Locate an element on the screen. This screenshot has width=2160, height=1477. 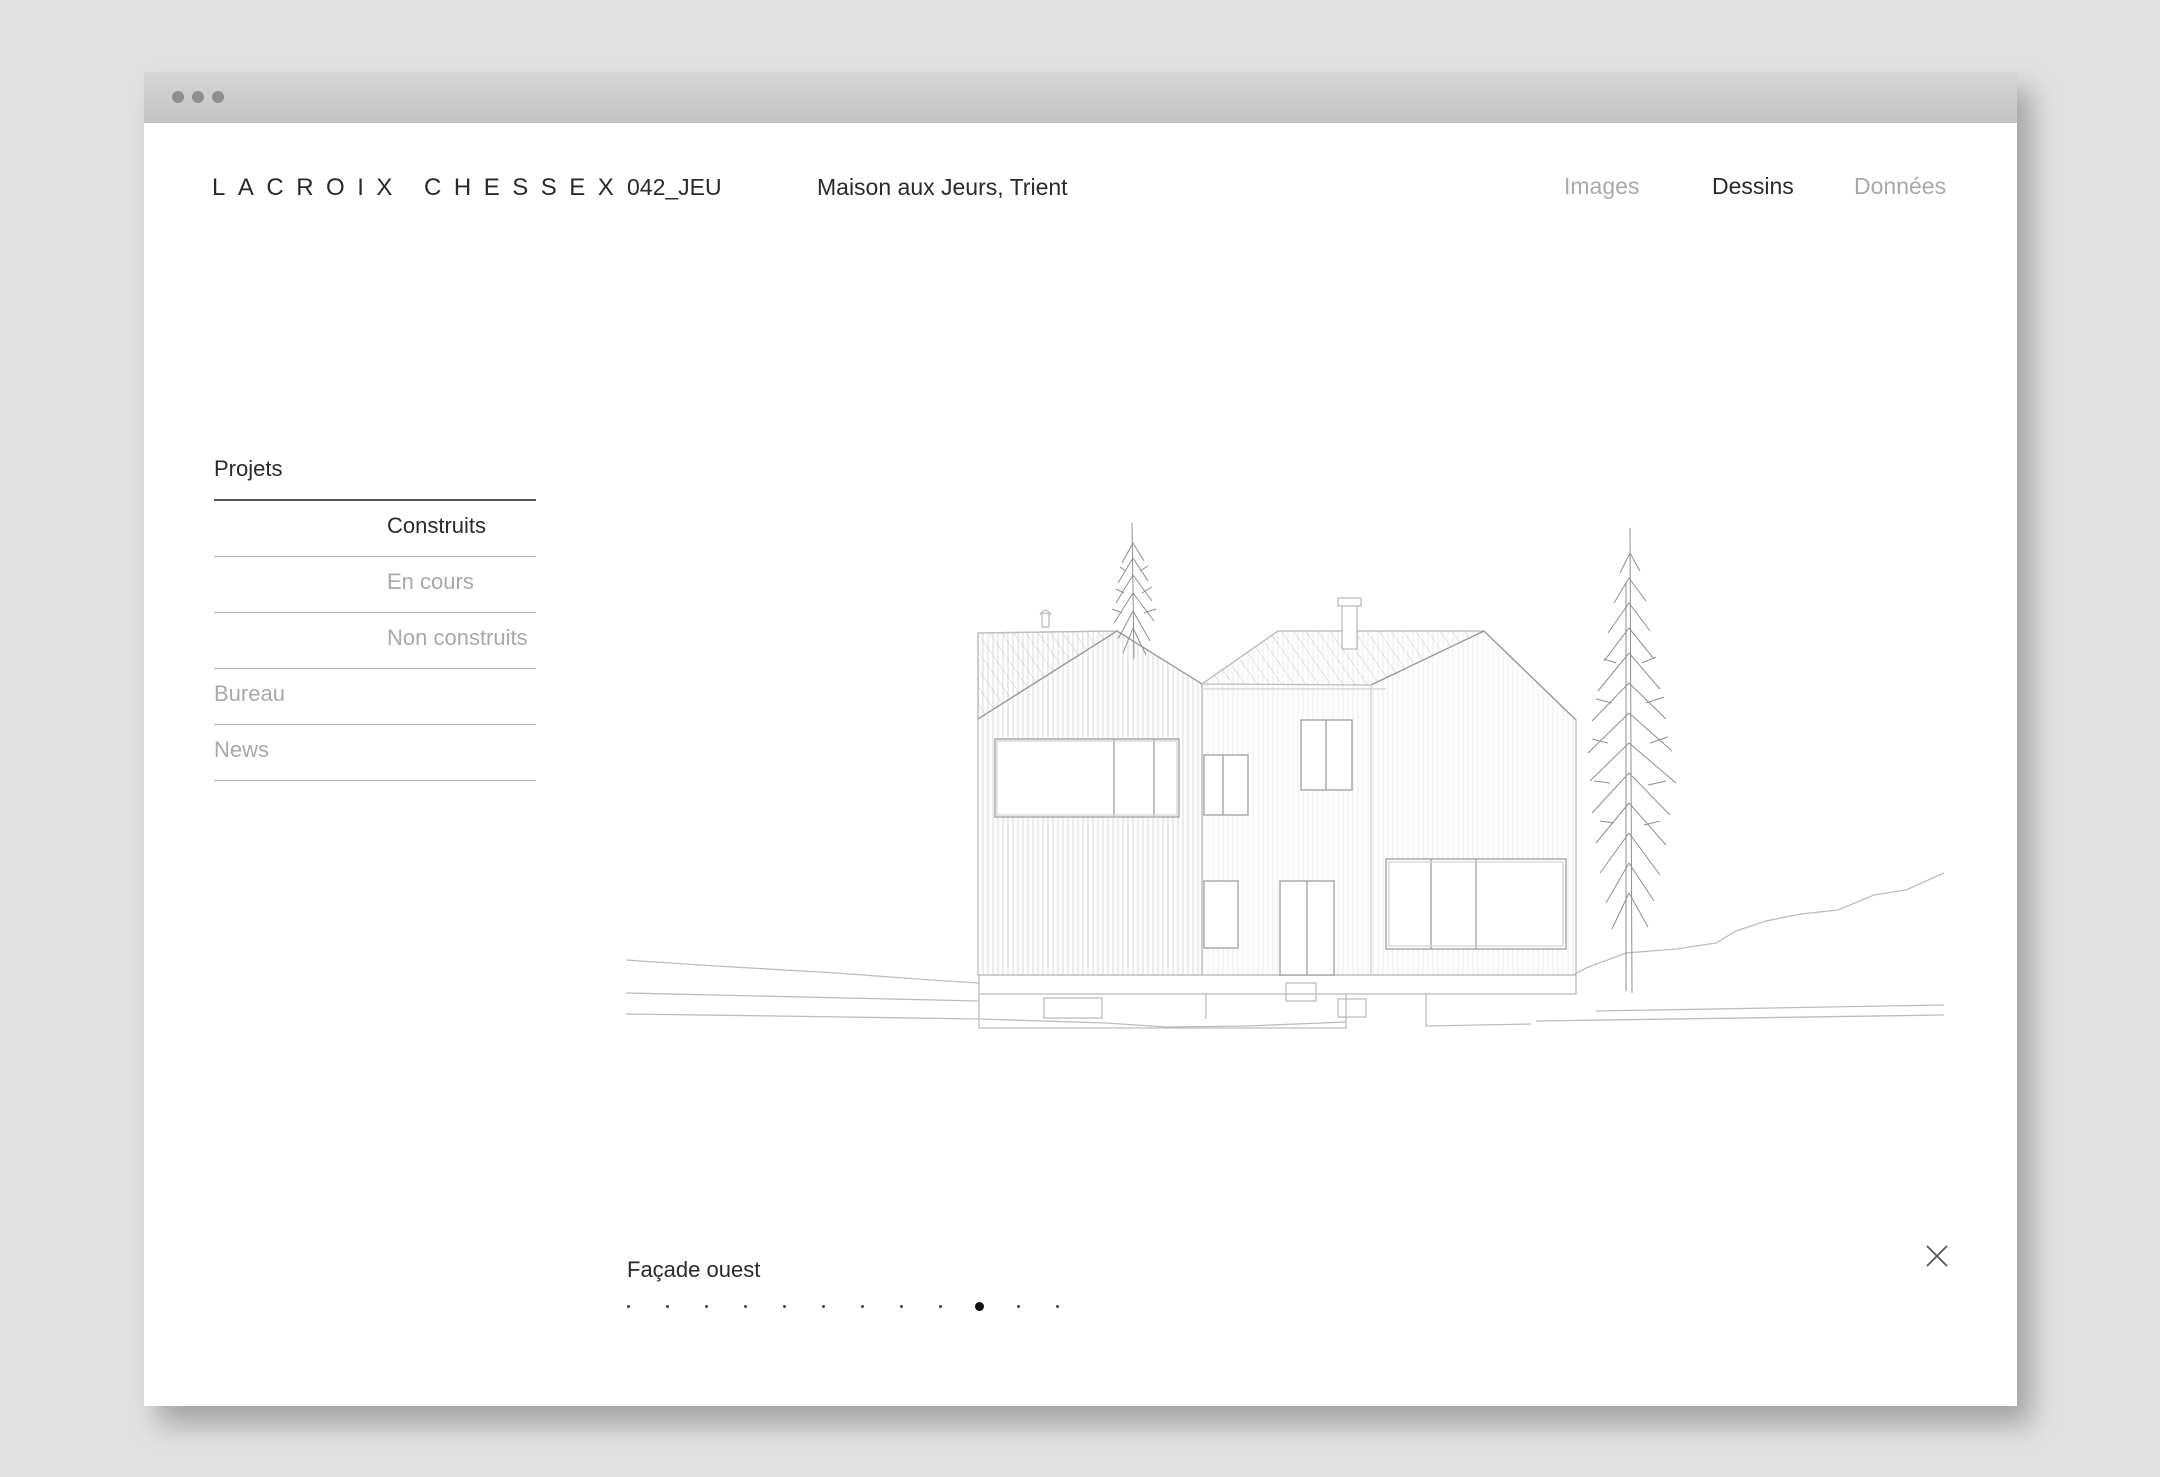
tab-dessins: Dessins is located at coordinates (1753, 186).